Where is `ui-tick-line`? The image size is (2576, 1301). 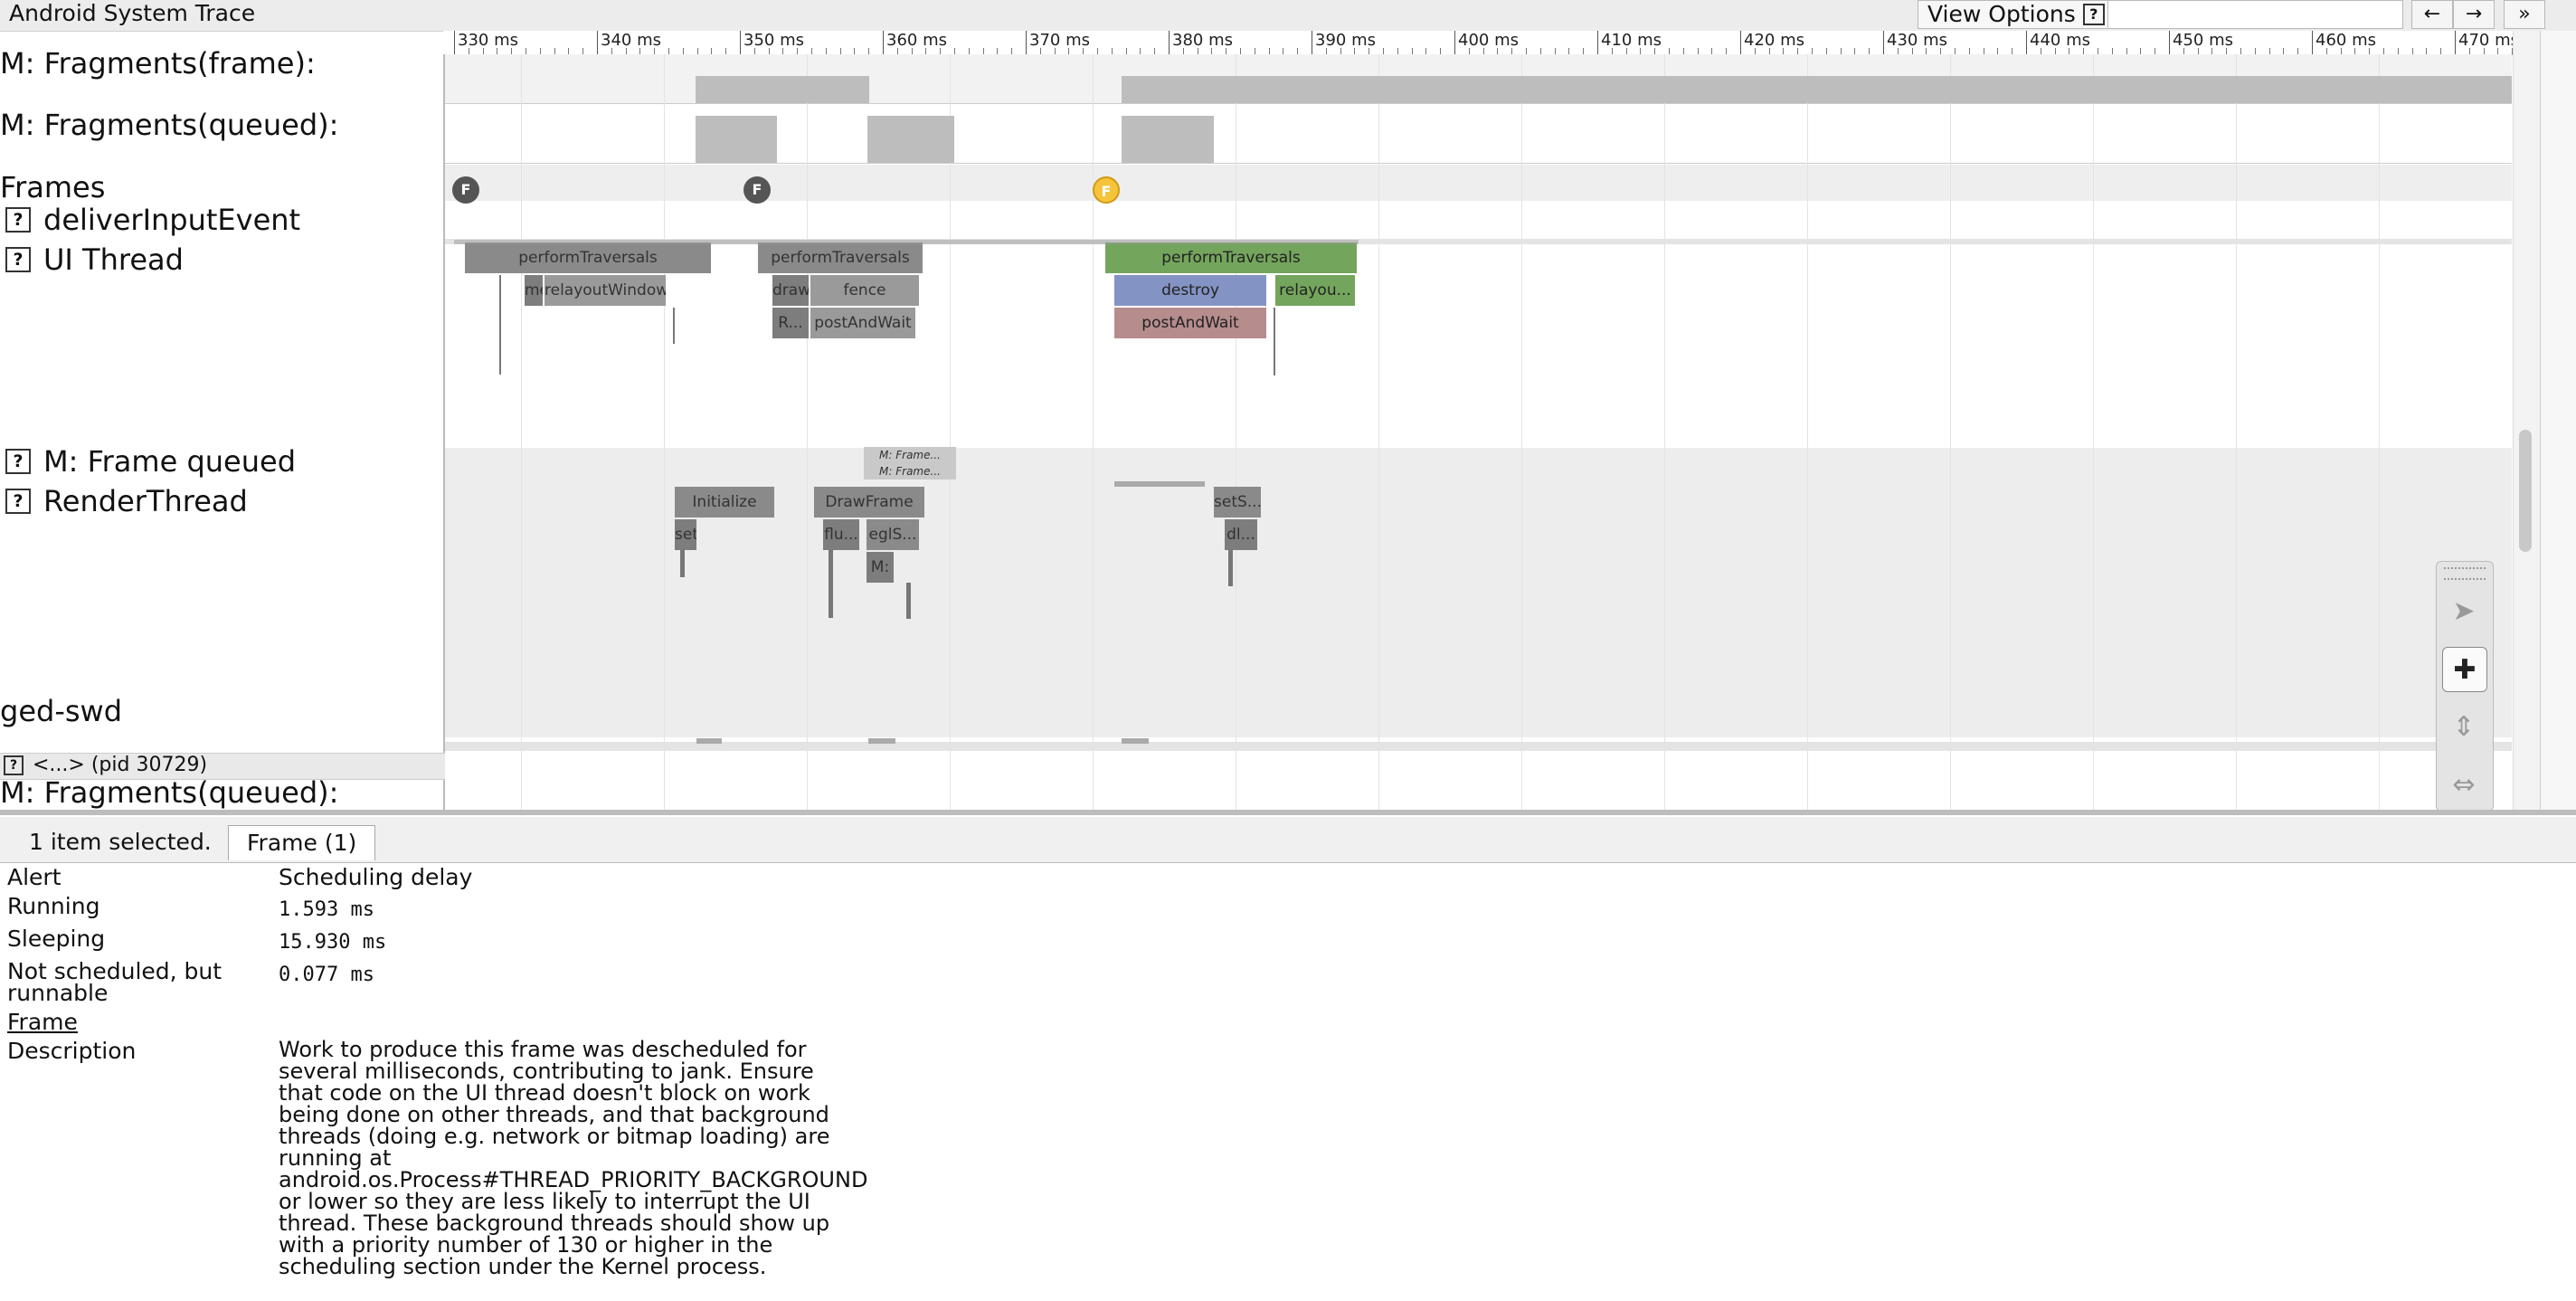
ui-tick-line is located at coordinates (500, 325).